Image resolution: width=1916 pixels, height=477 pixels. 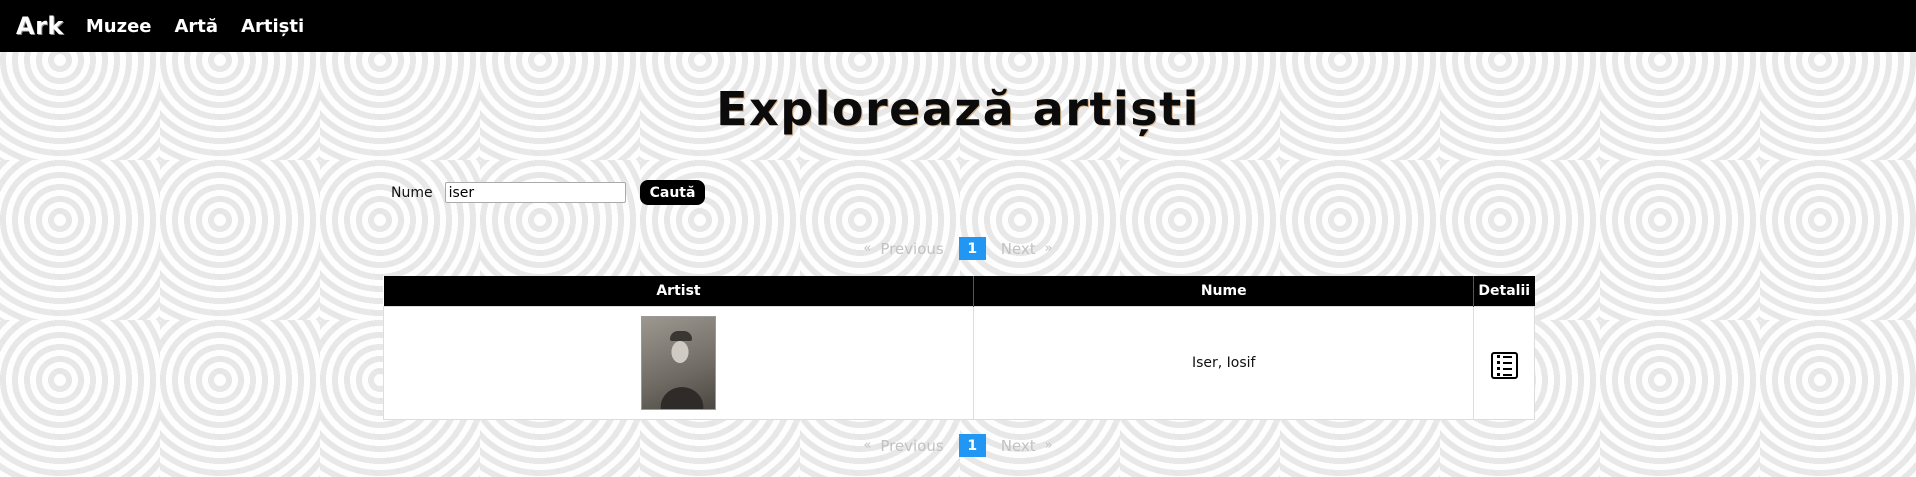 What do you see at coordinates (119, 26) in the screenshot?
I see `nav-link-muzee: Muzee` at bounding box center [119, 26].